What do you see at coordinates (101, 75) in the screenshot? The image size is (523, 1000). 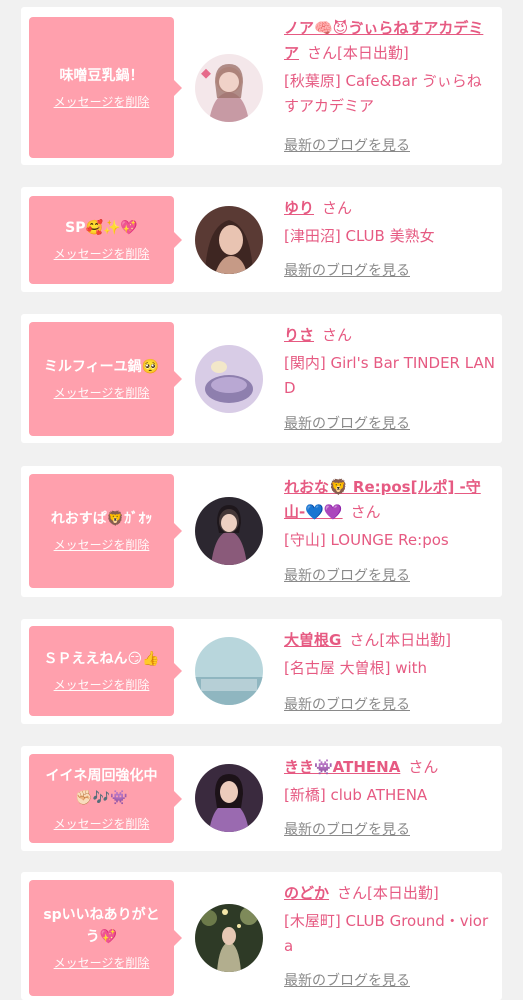 I see `message-text: 味噌豆乳鍋！` at bounding box center [101, 75].